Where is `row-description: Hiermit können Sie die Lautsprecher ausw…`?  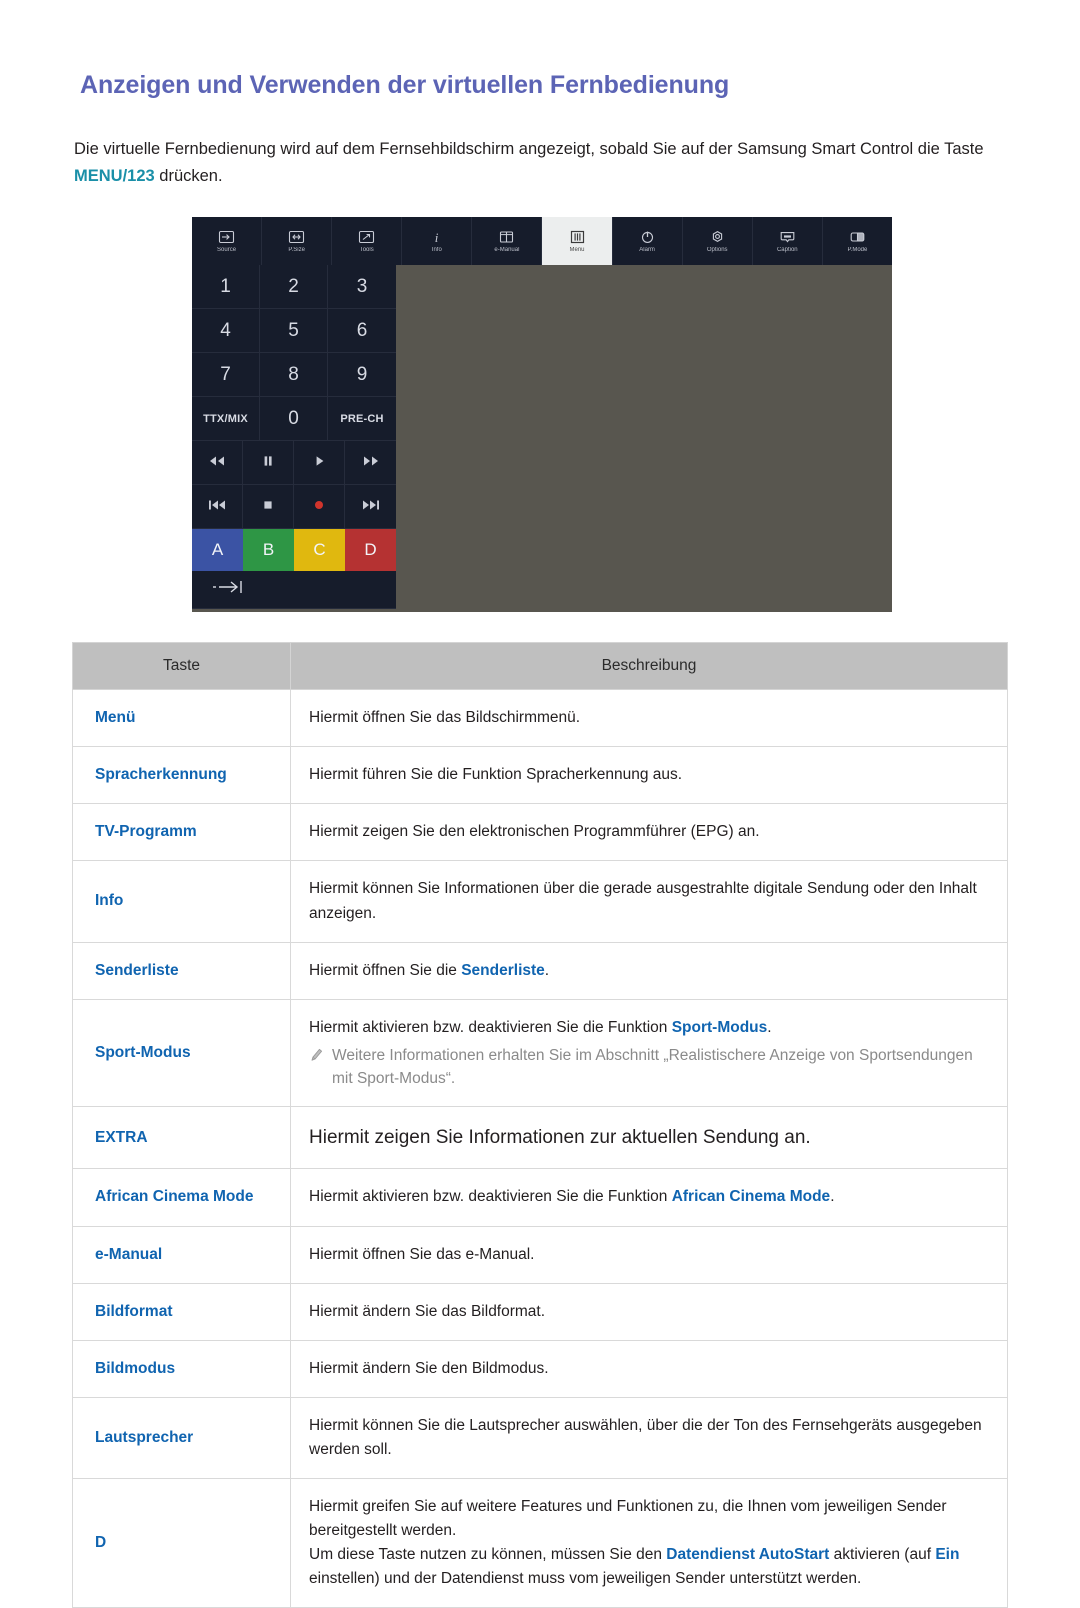
row-description: Hiermit können Sie die Lautsprecher ausw… is located at coordinates (649, 1437).